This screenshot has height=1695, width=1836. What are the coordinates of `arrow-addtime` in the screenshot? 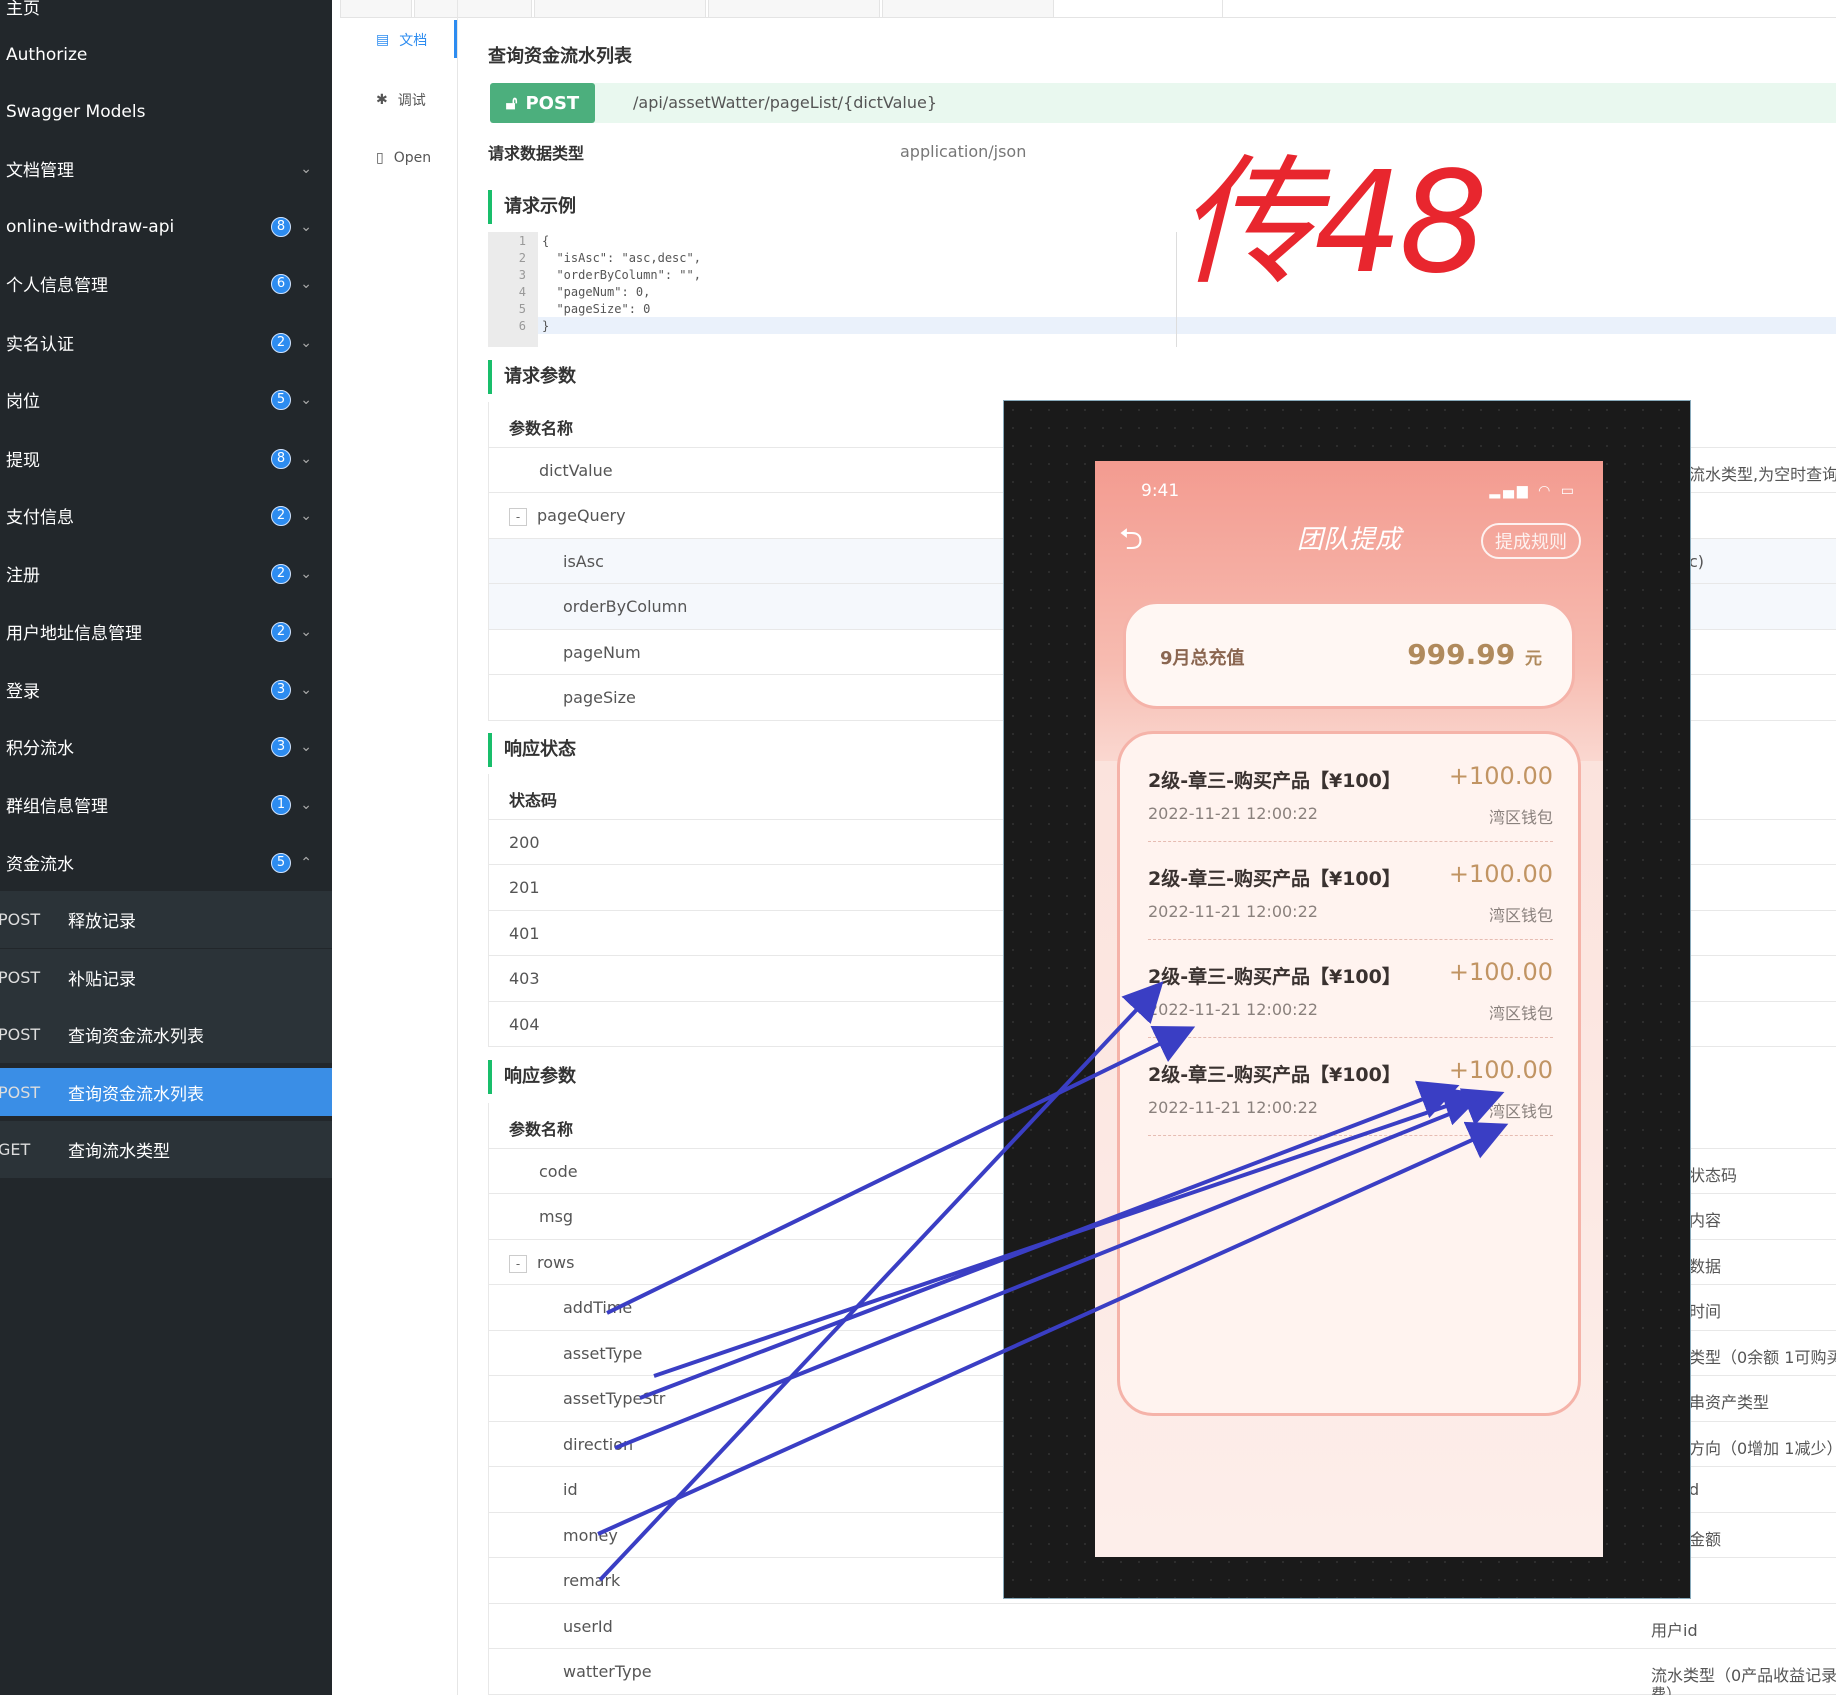 It's located at (901, 1170).